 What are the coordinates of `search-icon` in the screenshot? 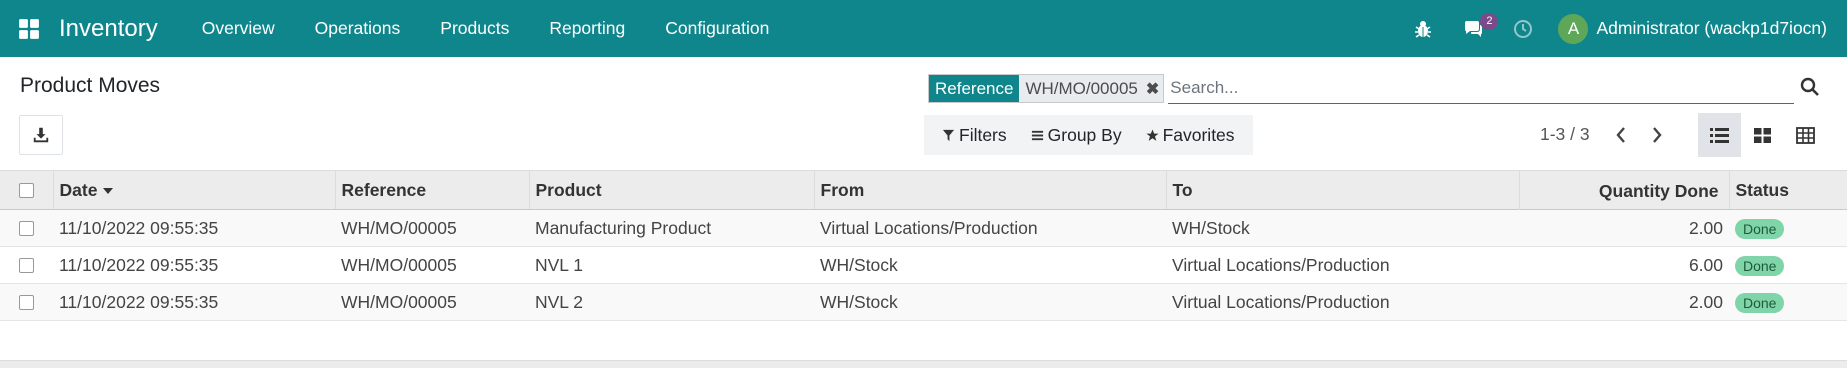 It's located at (1809, 86).